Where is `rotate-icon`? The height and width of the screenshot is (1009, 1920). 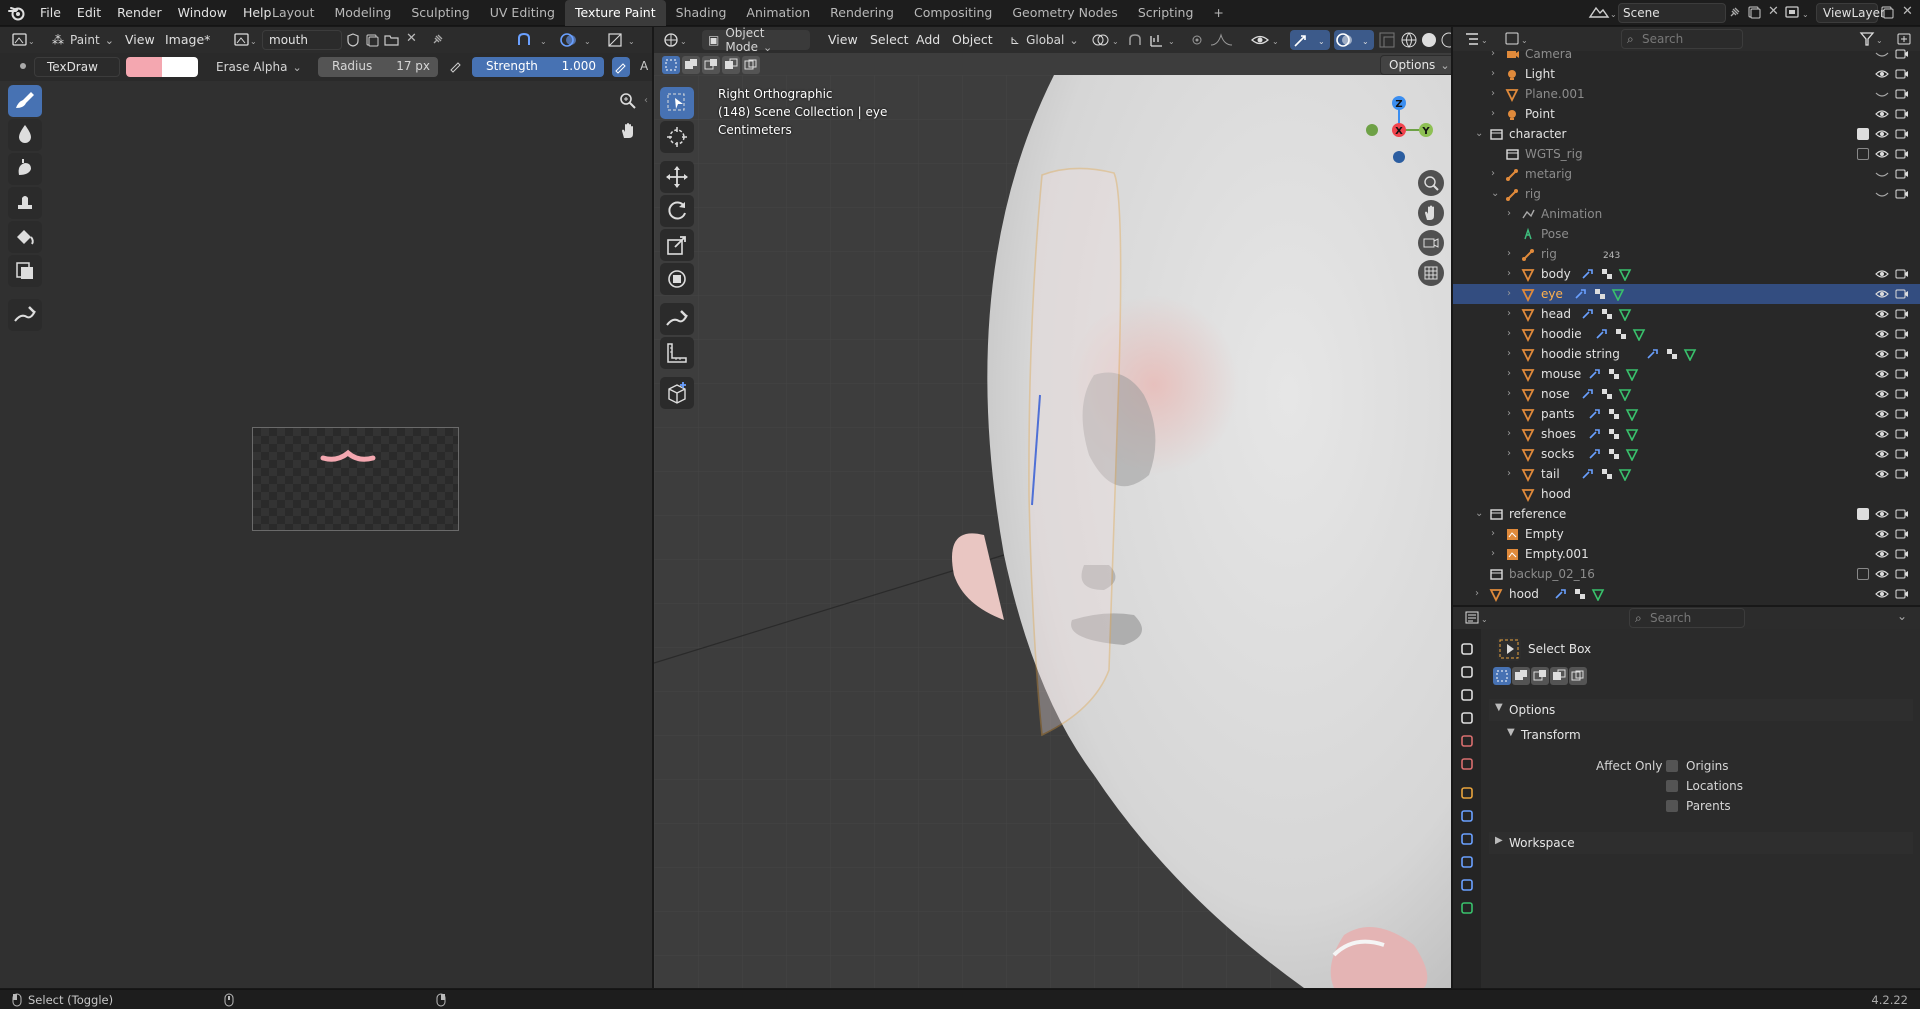 rotate-icon is located at coordinates (677, 211).